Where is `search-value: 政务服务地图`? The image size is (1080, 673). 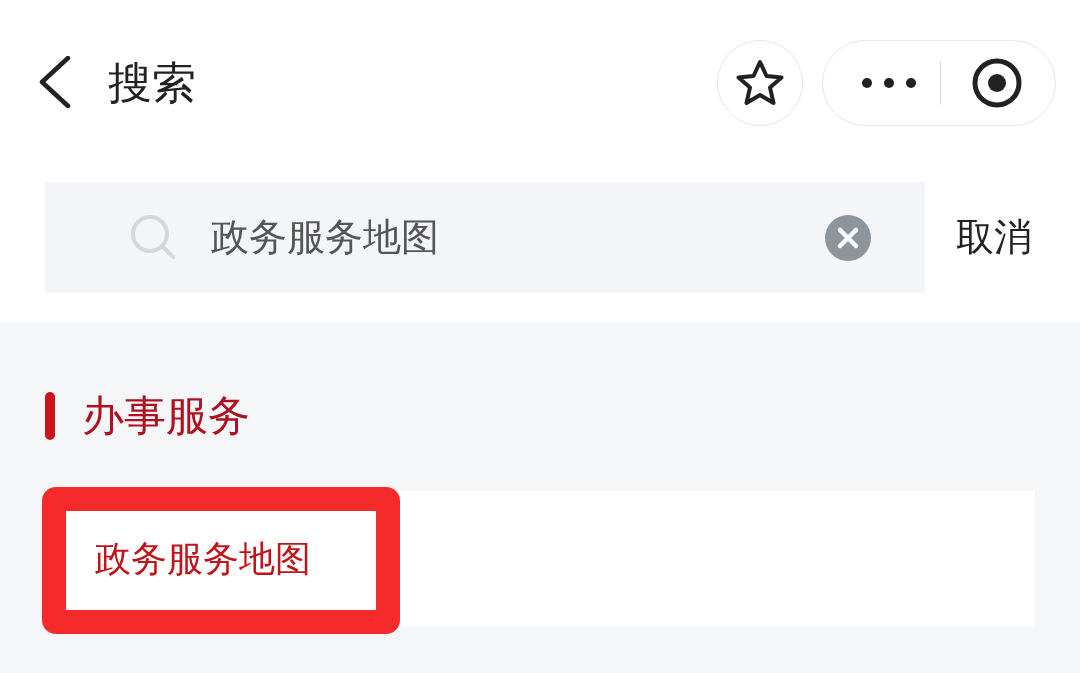 search-value: 政务服务地图 is located at coordinates (325, 237).